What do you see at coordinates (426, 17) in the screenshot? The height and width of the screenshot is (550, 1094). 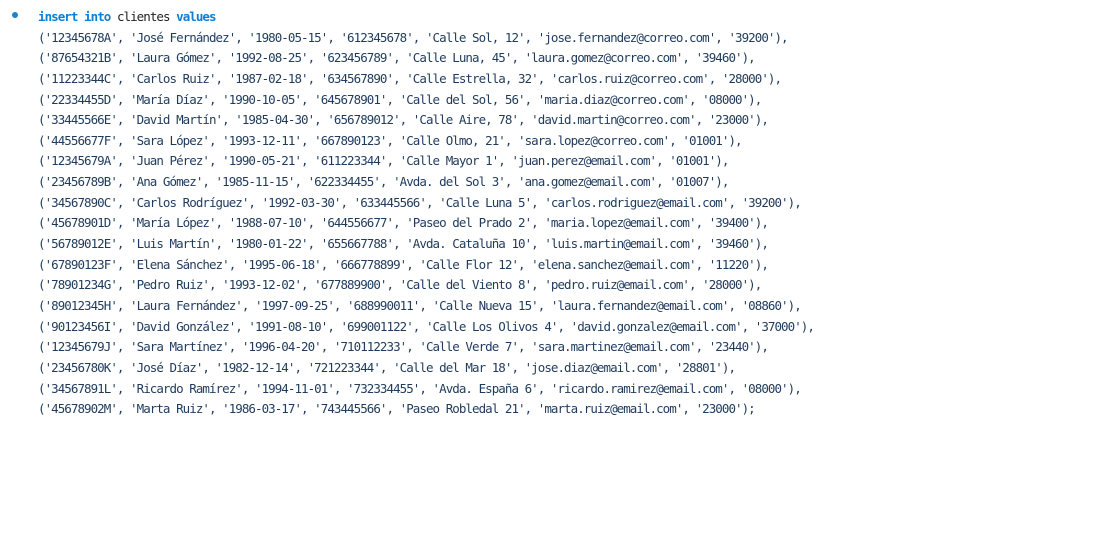 I see `statement-line: insert into clientes values` at bounding box center [426, 17].